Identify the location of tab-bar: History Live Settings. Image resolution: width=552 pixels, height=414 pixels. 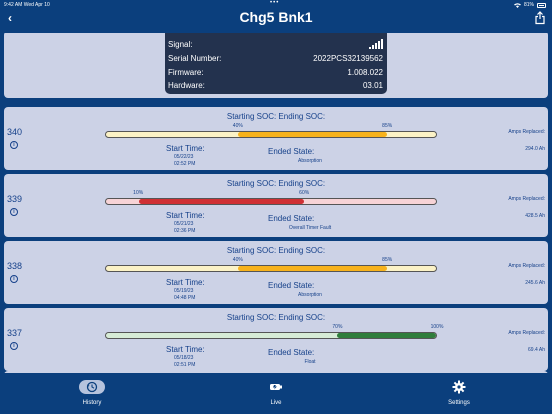
(276, 394).